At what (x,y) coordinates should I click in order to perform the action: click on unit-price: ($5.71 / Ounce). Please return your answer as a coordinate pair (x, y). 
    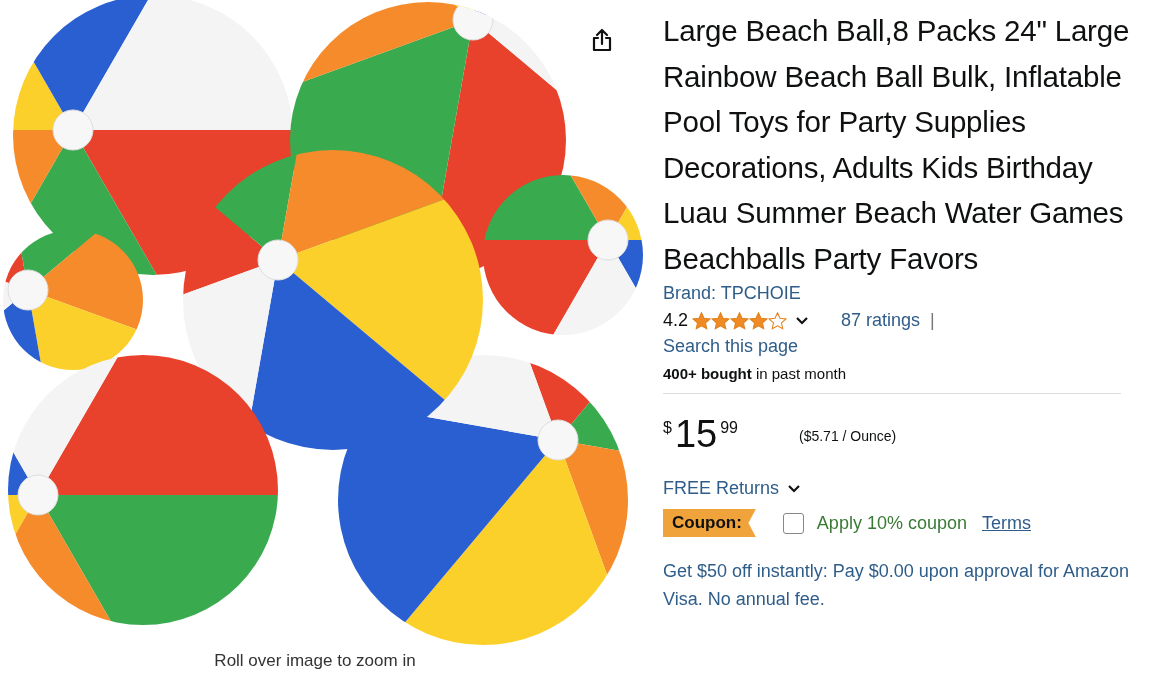
    Looking at the image, I should click on (848, 436).